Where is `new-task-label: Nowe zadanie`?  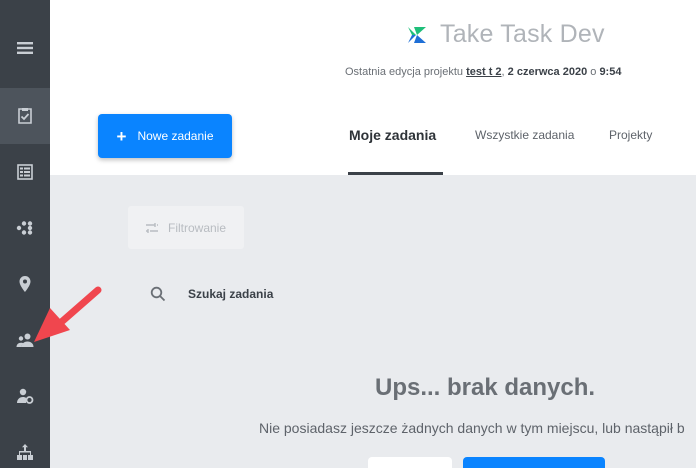 new-task-label: Nowe zadanie is located at coordinates (175, 136).